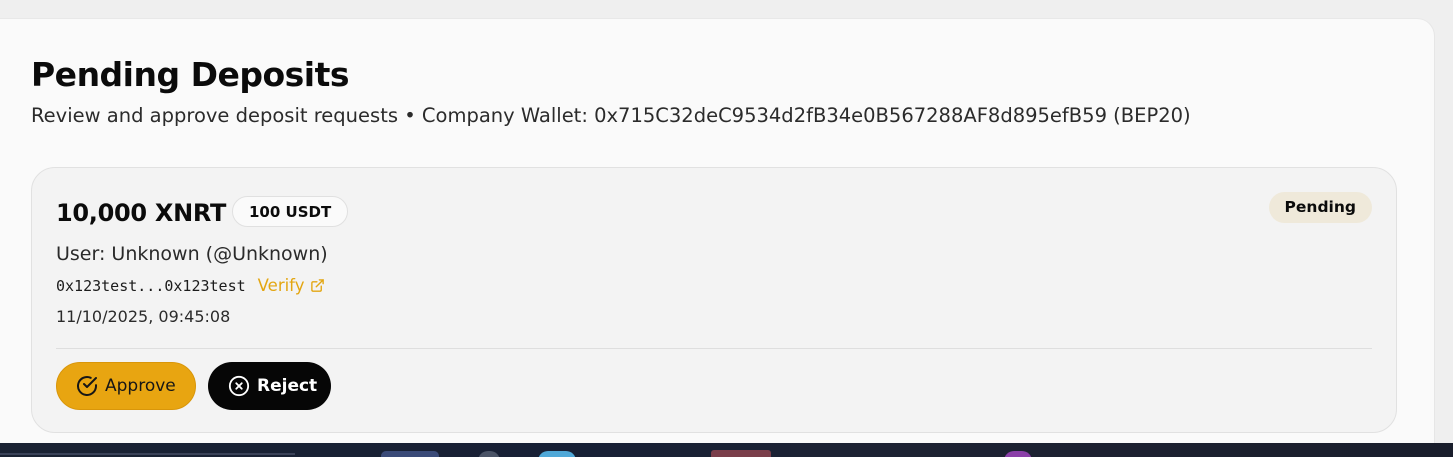 The height and width of the screenshot is (457, 1453). I want to click on x-circle-icon, so click(239, 386).